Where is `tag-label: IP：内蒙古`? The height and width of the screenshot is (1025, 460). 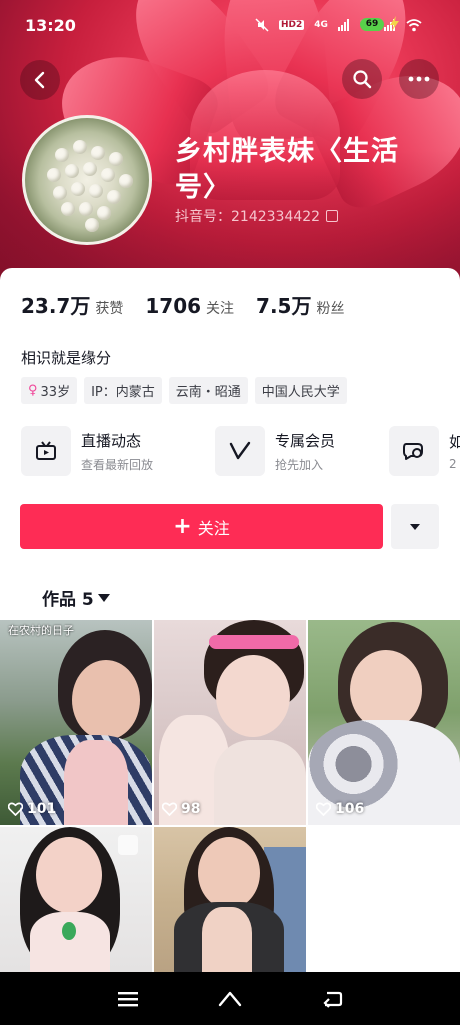
tag-label: IP：内蒙古 is located at coordinates (123, 392).